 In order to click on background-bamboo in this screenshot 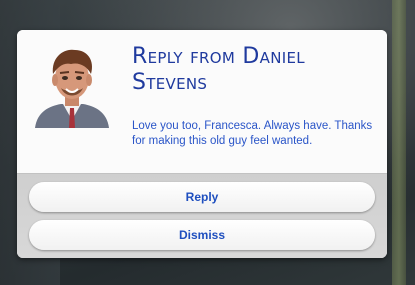, I will do `click(399, 142)`.